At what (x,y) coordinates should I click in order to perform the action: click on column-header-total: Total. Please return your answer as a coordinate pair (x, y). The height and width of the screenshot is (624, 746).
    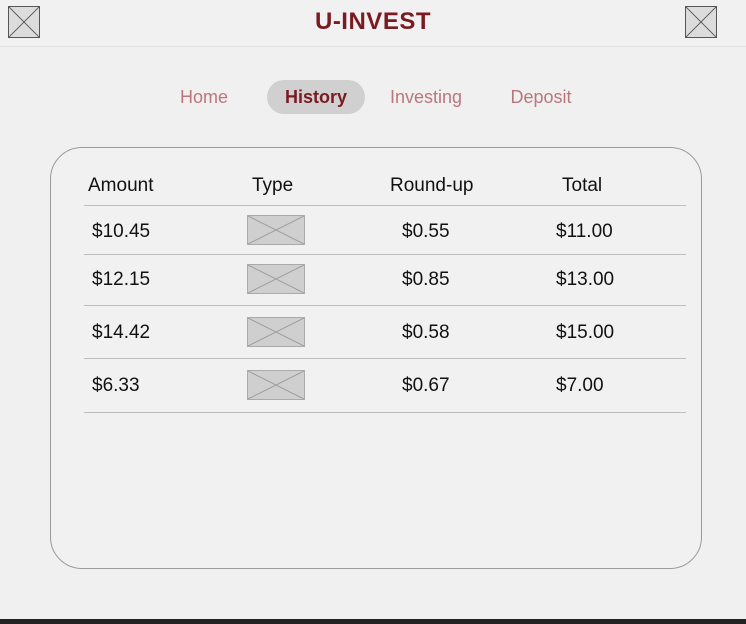
    Looking at the image, I should click on (582, 185).